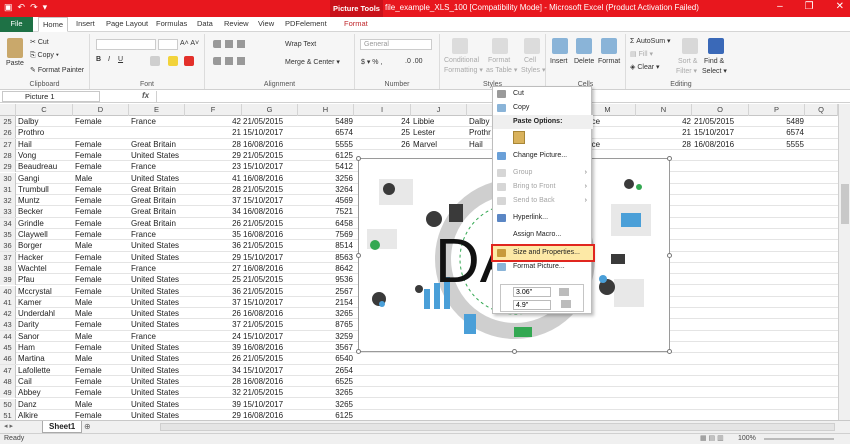 The image size is (850, 444). What do you see at coordinates (461, 60) in the screenshot?
I see `conditional-formatting-button: Conditional` at bounding box center [461, 60].